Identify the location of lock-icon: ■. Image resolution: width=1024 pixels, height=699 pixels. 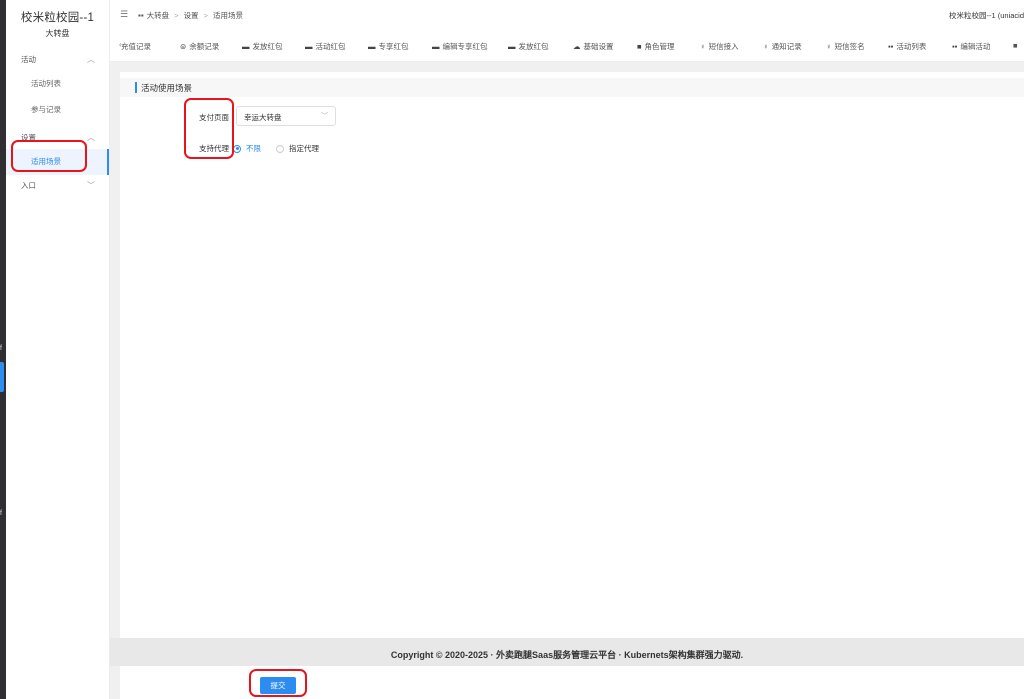
(639, 46).